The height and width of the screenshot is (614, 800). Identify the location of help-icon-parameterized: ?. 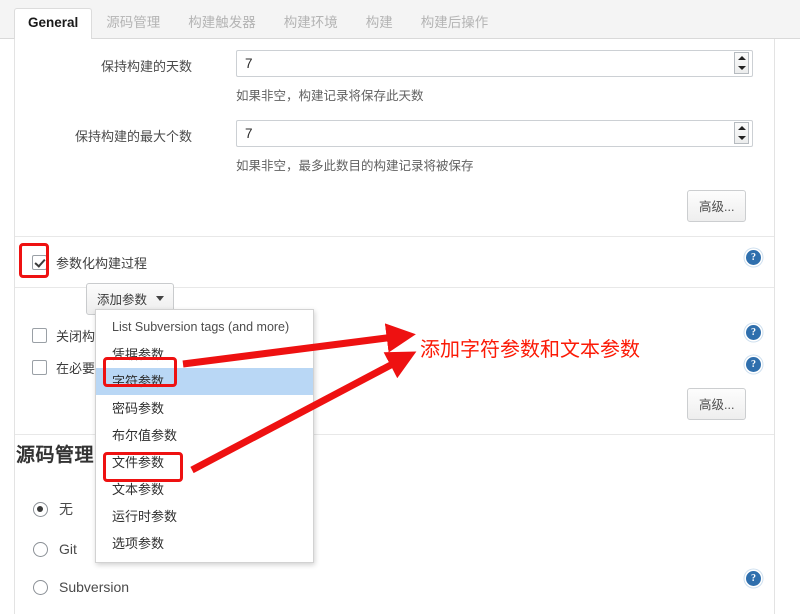
(753, 257).